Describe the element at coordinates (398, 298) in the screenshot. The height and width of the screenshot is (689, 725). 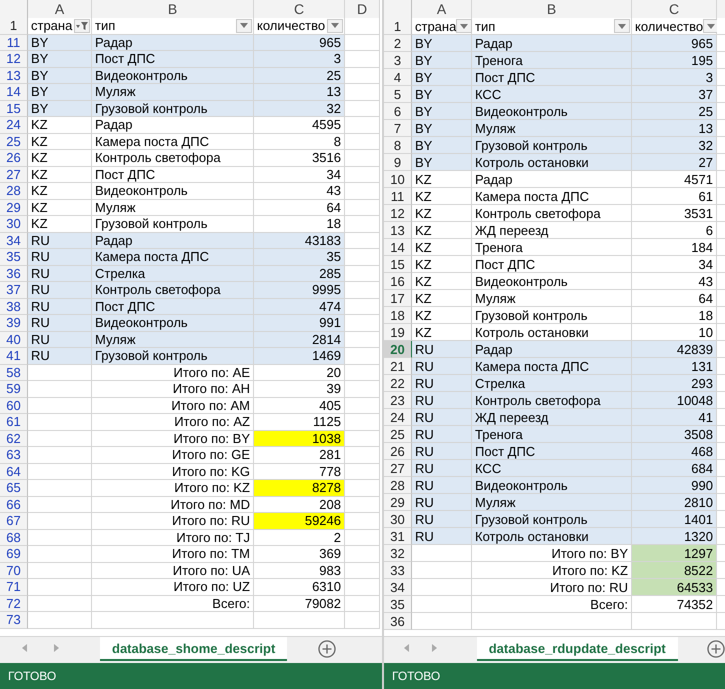
I see `row-header: 17` at that location.